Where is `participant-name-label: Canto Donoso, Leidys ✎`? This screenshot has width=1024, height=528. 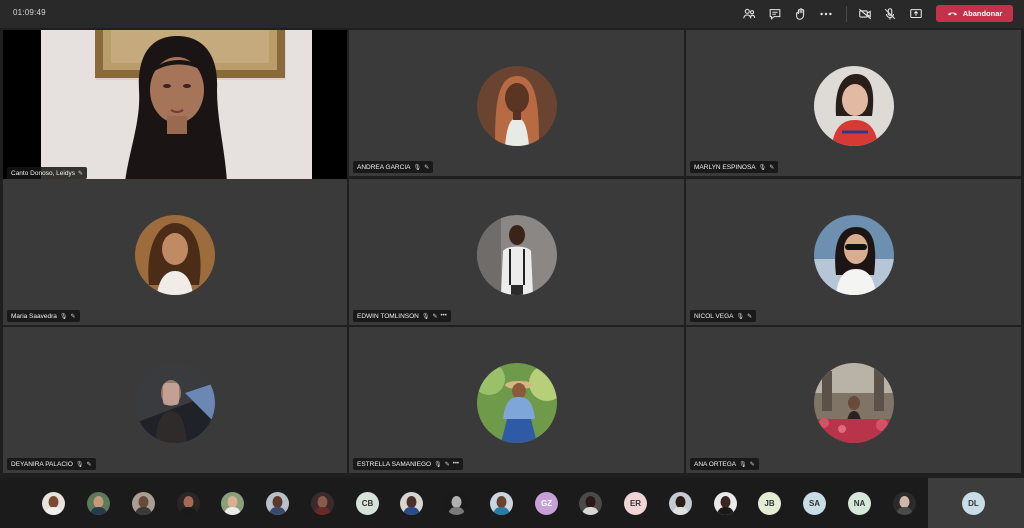 participant-name-label: Canto Donoso, Leidys ✎ is located at coordinates (47, 173).